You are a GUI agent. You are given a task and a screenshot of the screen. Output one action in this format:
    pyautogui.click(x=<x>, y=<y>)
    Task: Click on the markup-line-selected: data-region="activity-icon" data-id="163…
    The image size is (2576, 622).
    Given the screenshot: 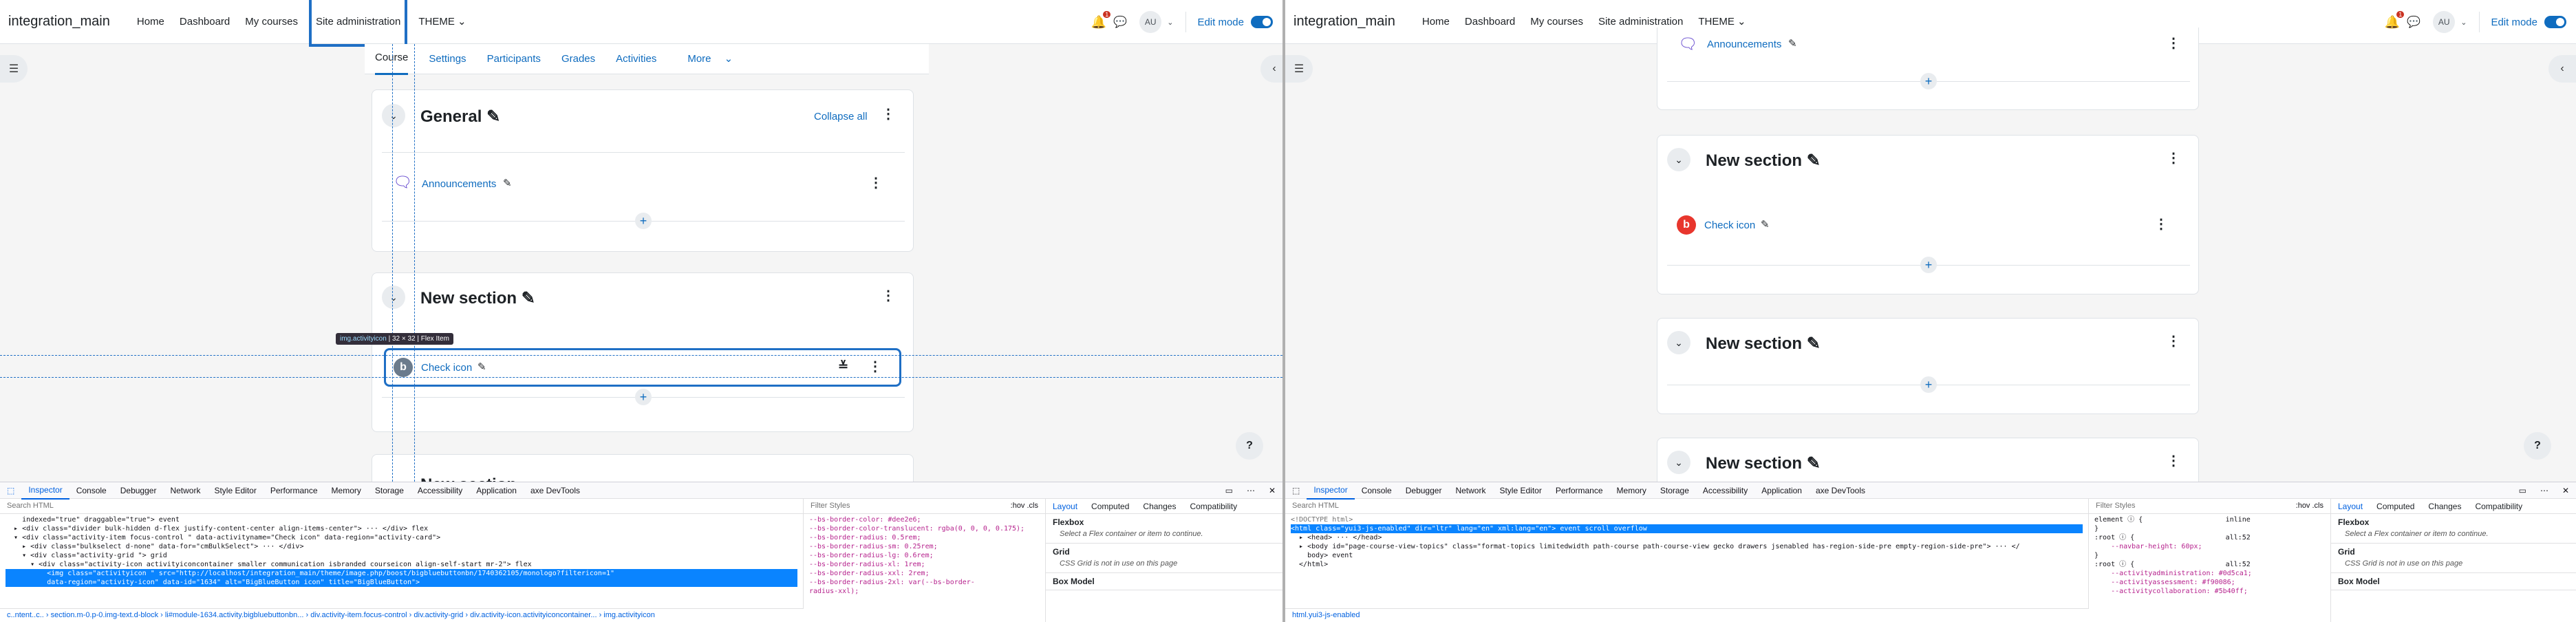 What is the action you would take?
    pyautogui.click(x=401, y=582)
    